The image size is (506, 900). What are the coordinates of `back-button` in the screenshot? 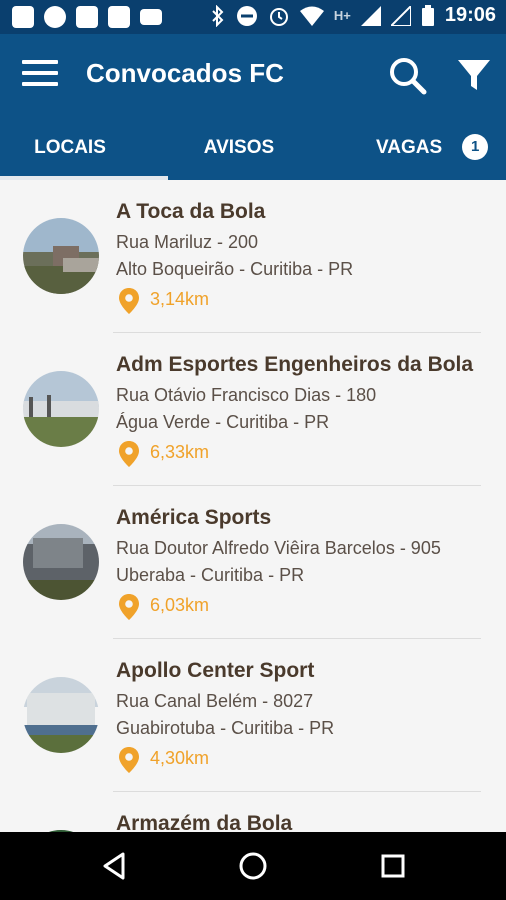 It's located at (114, 866).